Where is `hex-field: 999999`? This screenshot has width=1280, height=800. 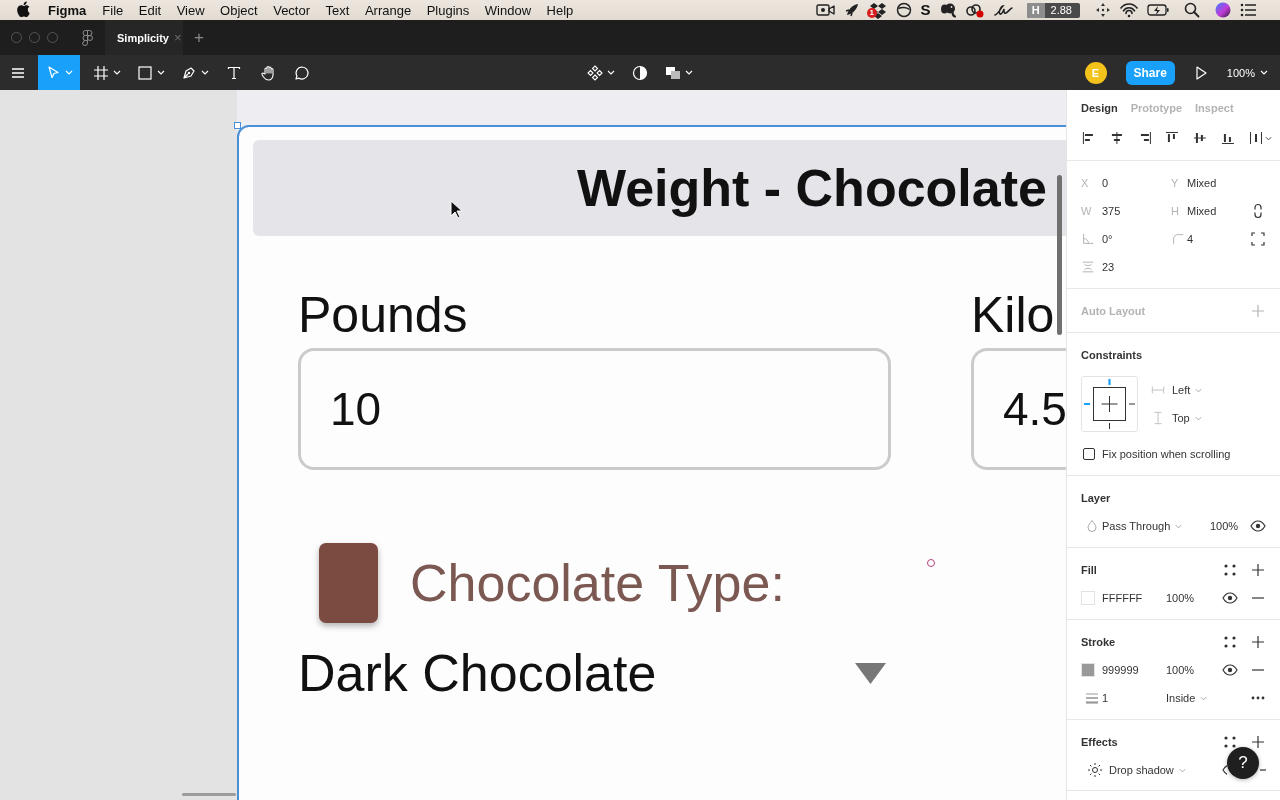
hex-field: 999999 is located at coordinates (1120, 670).